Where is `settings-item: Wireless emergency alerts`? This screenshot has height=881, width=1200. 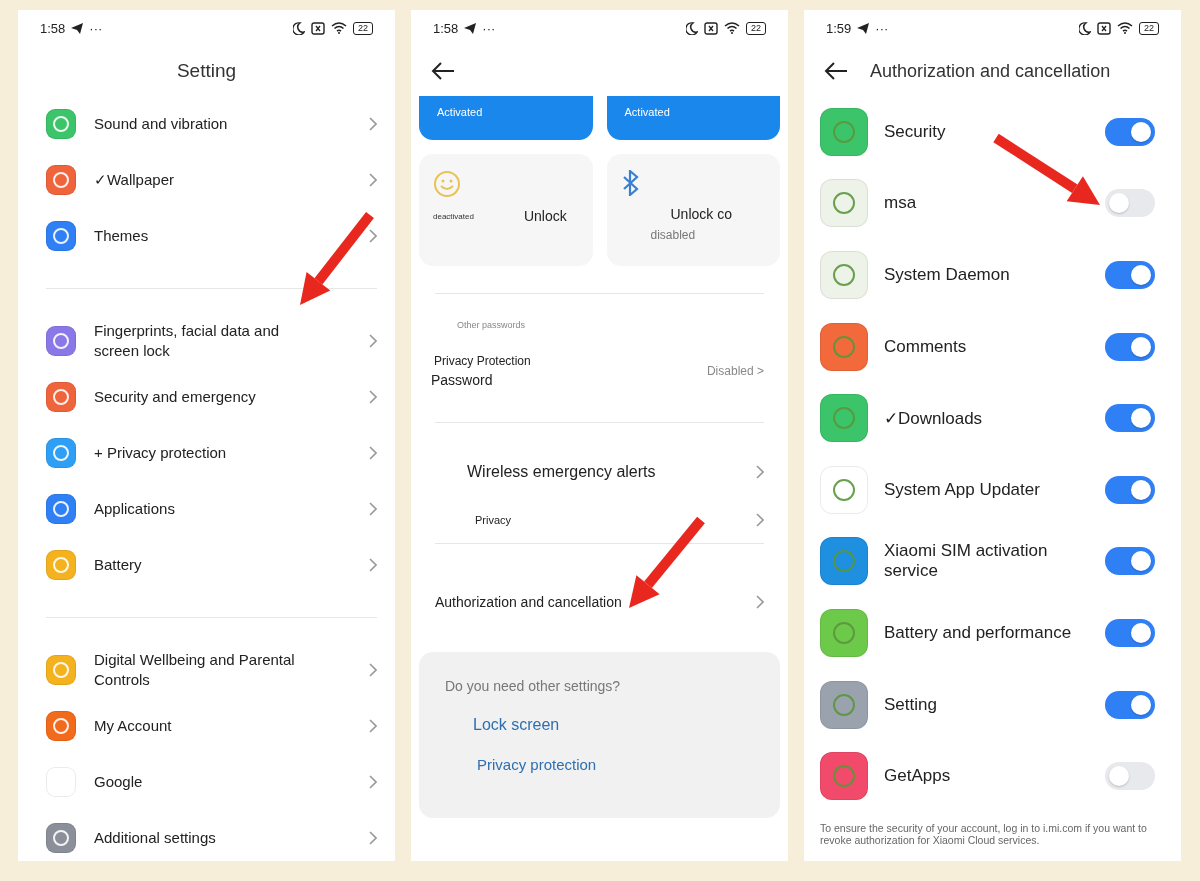
settings-item: Wireless emergency alerts is located at coordinates (599, 460).